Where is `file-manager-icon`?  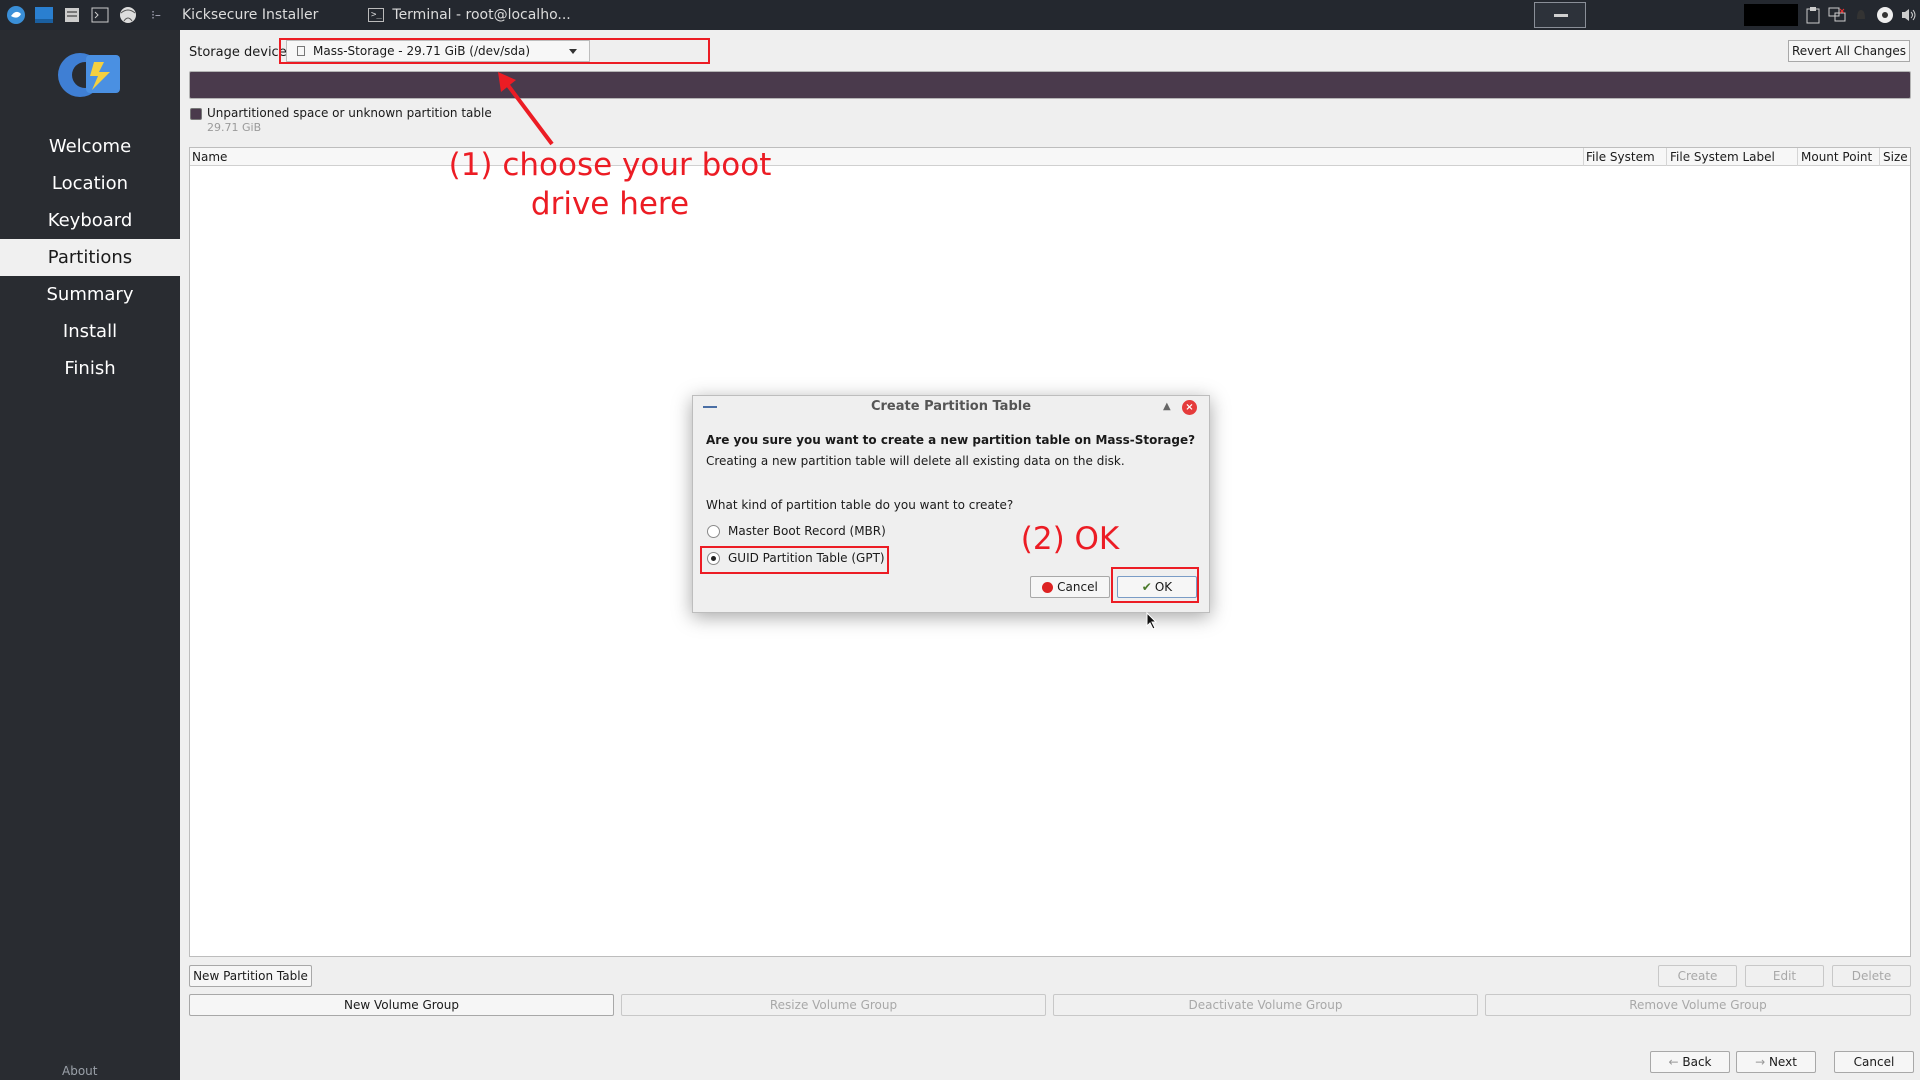
file-manager-icon is located at coordinates (72, 15).